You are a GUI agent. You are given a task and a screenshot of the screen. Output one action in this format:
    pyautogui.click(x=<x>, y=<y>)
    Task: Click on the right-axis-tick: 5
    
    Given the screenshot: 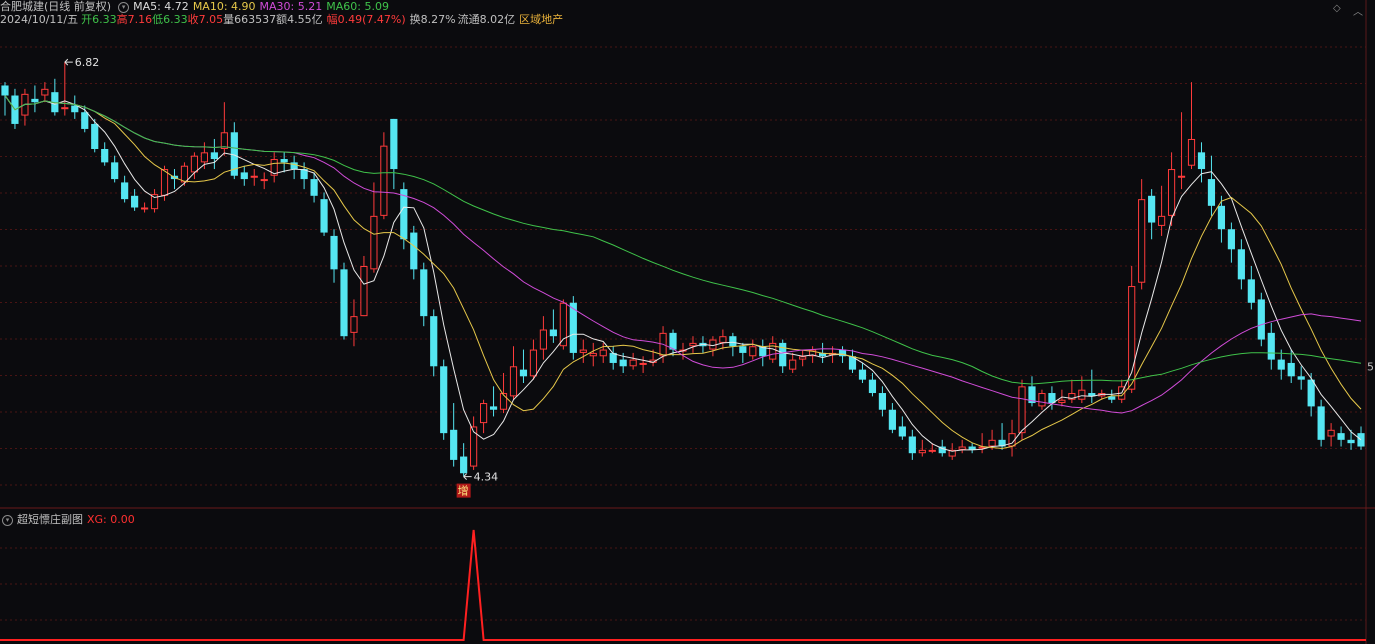 What is the action you would take?
    pyautogui.click(x=1370, y=366)
    